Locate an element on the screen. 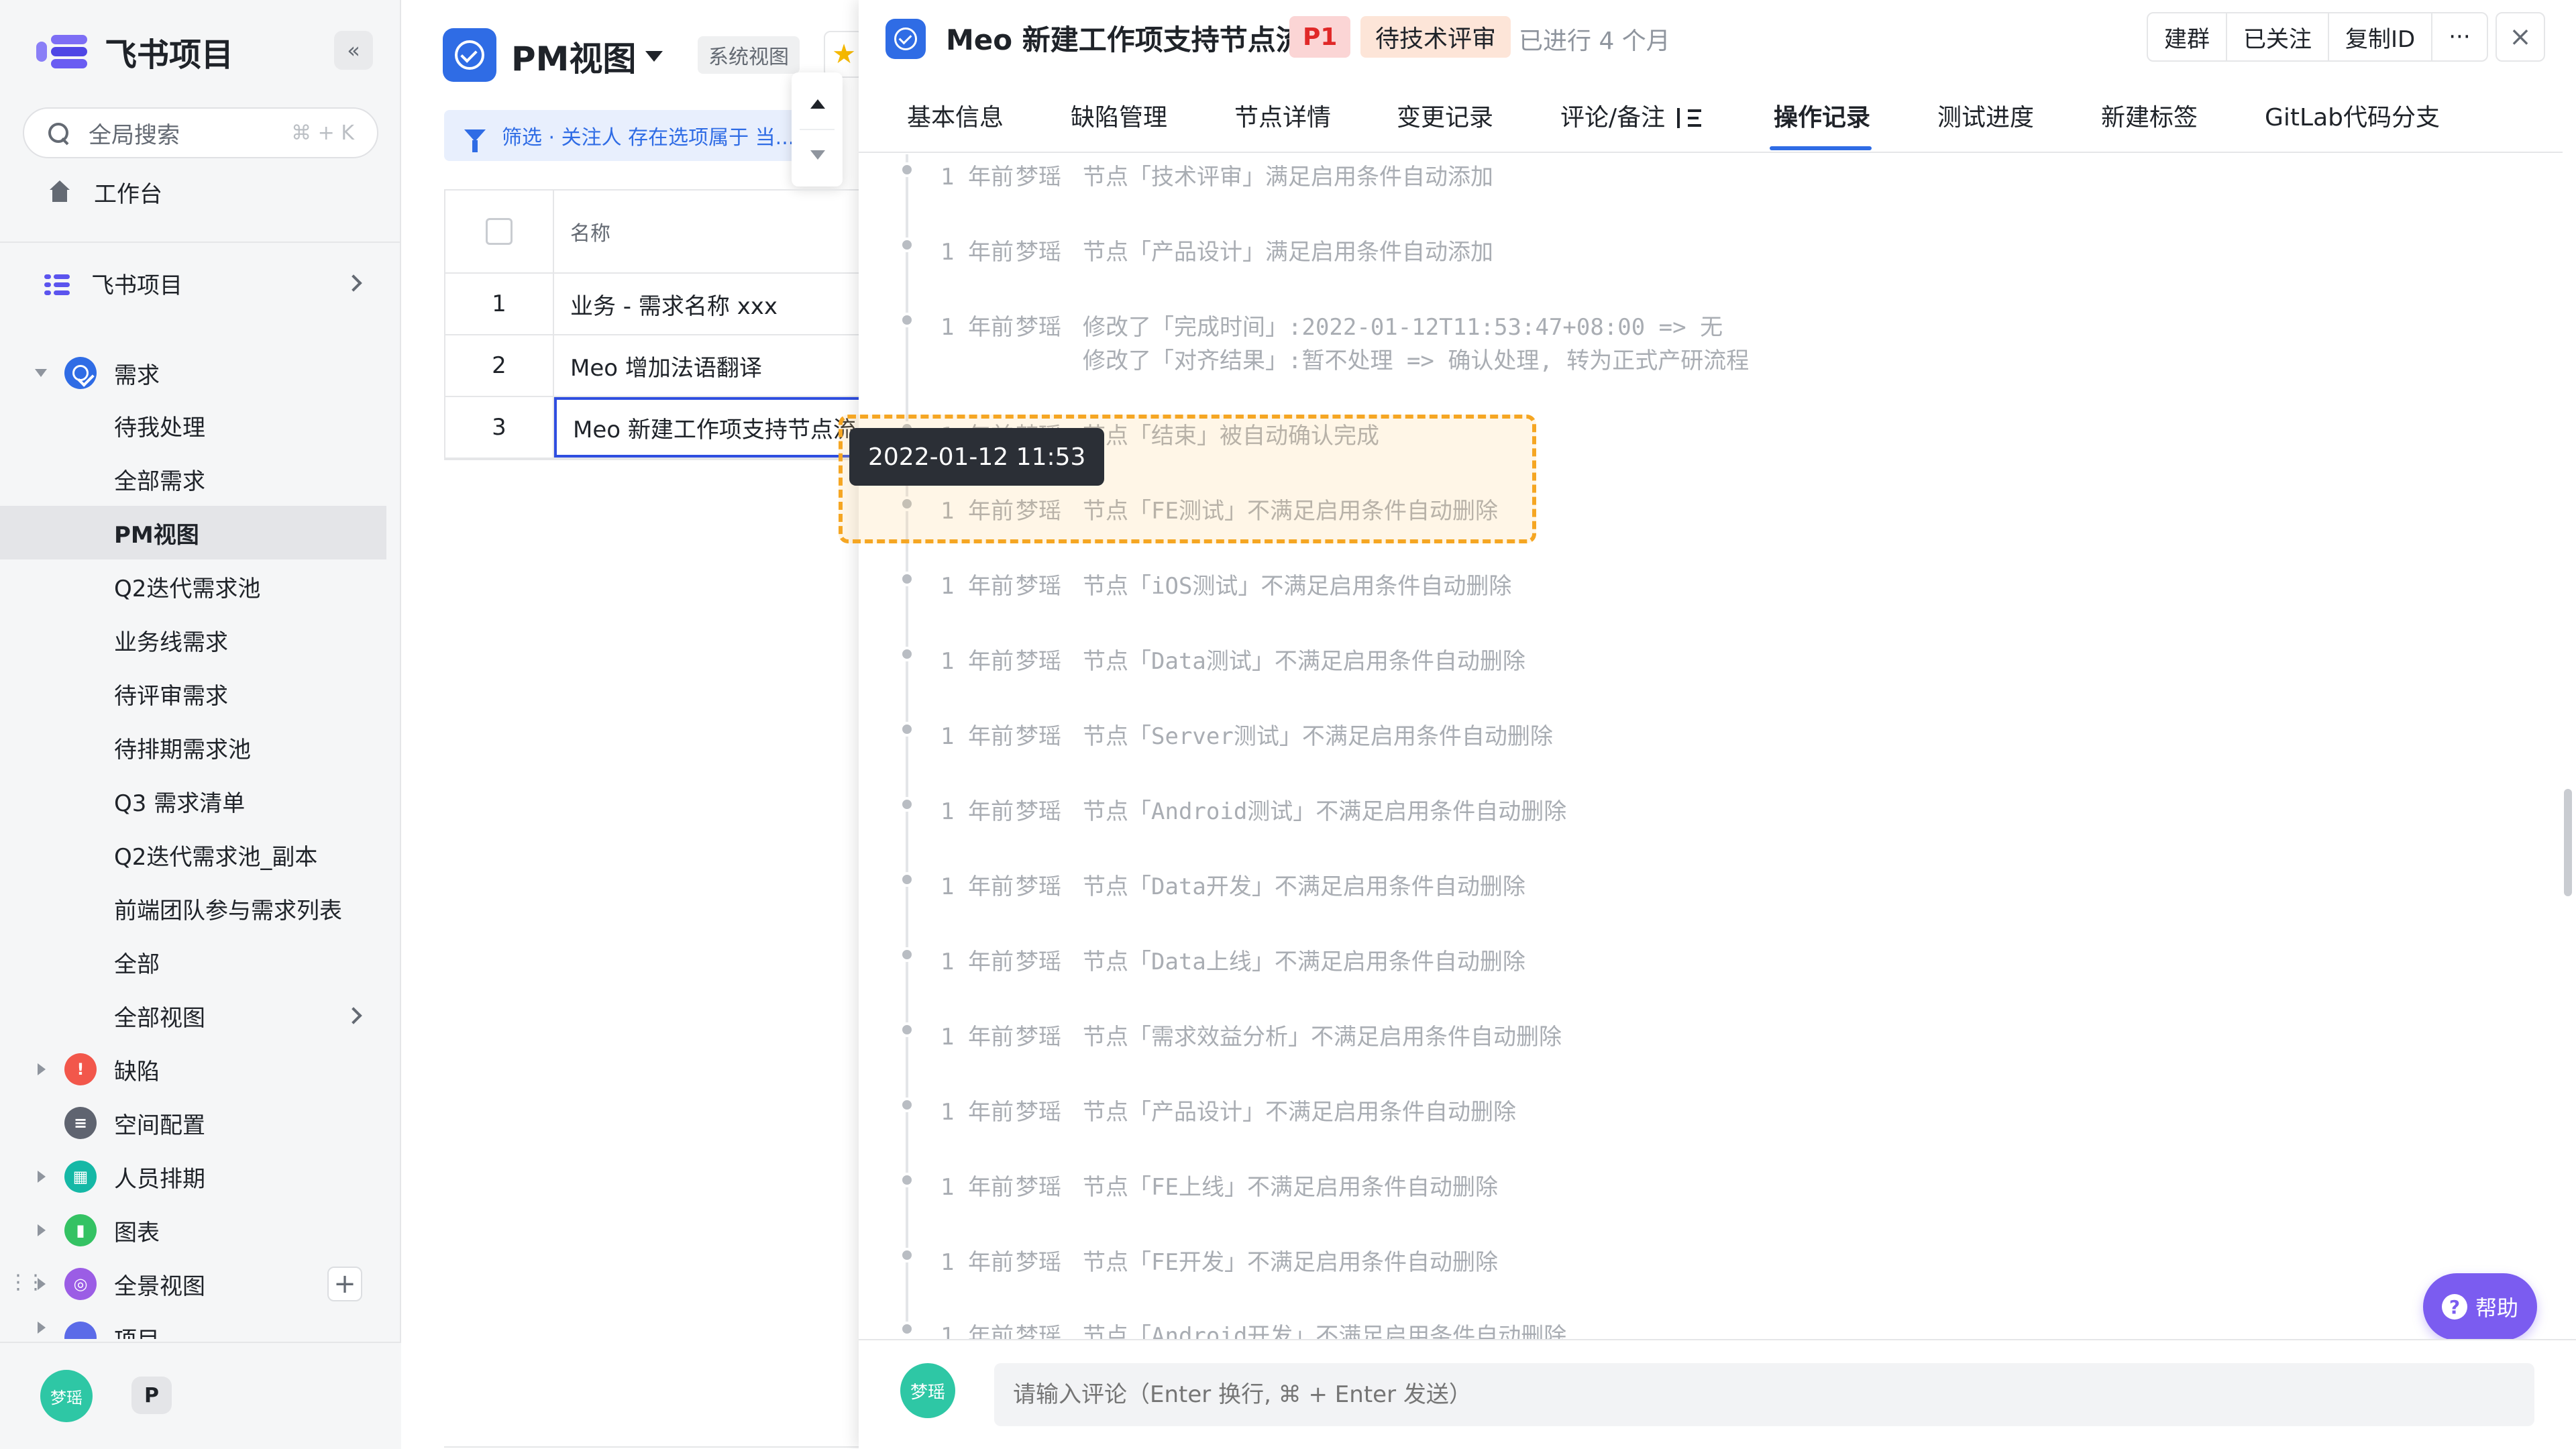 This screenshot has height=1449, width=2576. help-button: ? 帮助 is located at coordinates (2480, 1306).